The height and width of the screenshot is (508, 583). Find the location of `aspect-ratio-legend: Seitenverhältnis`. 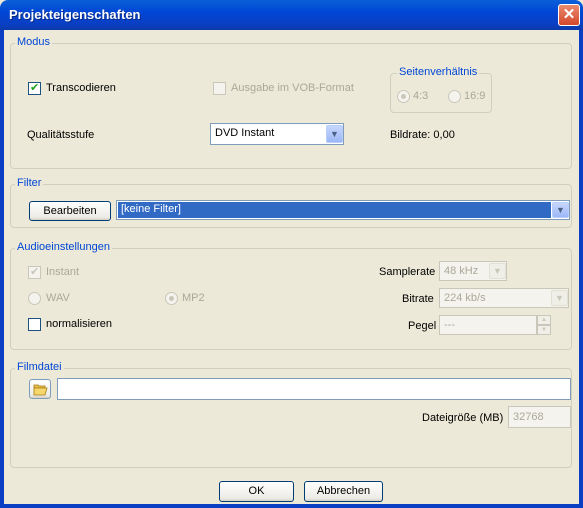

aspect-ratio-legend: Seitenverhältnis is located at coordinates (438, 72).